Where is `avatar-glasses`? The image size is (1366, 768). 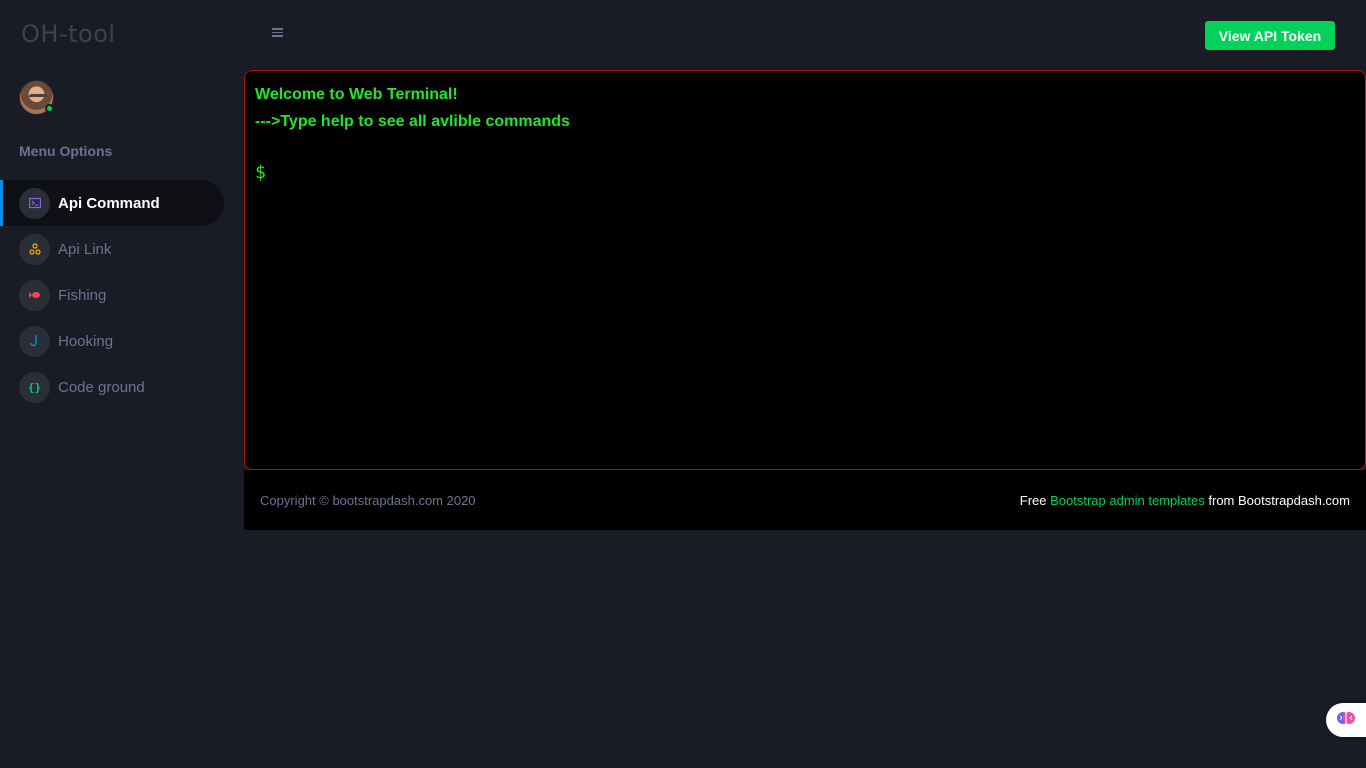
avatar-glasses is located at coordinates (37, 96).